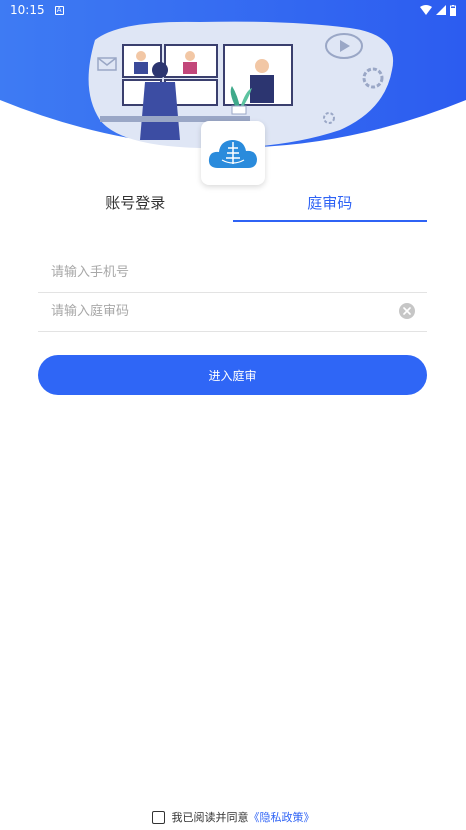  I want to click on phone-field, so click(232, 273).